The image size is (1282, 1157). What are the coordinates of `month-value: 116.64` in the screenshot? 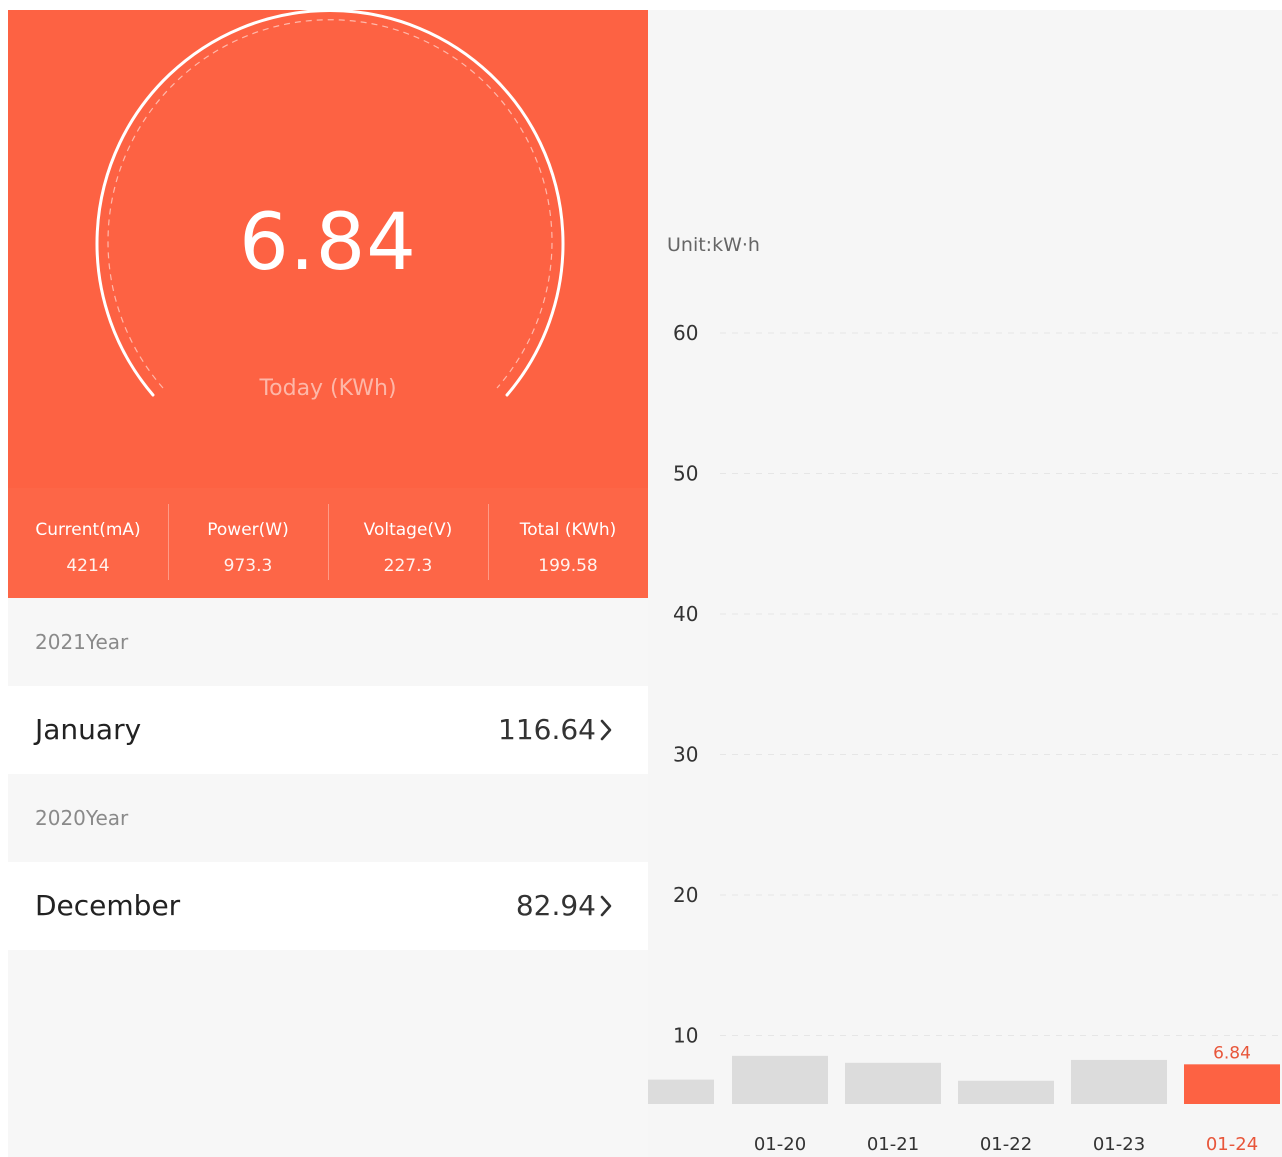 It's located at (547, 729).